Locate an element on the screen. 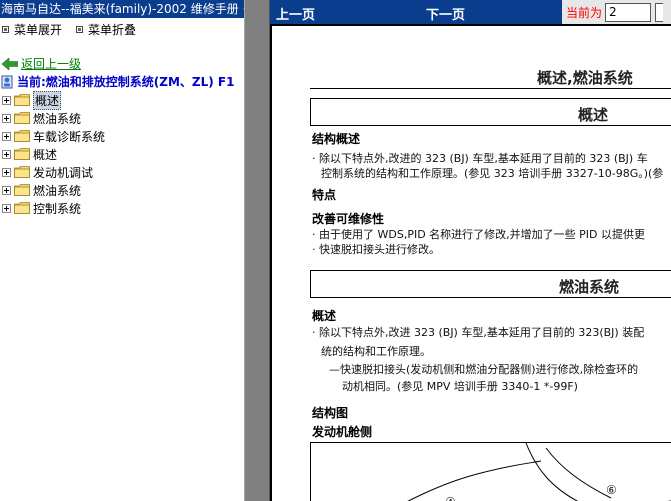 This screenshot has width=671, height=501. body-text: · 快速脱扣接头进行修改。 is located at coordinates (376, 249).